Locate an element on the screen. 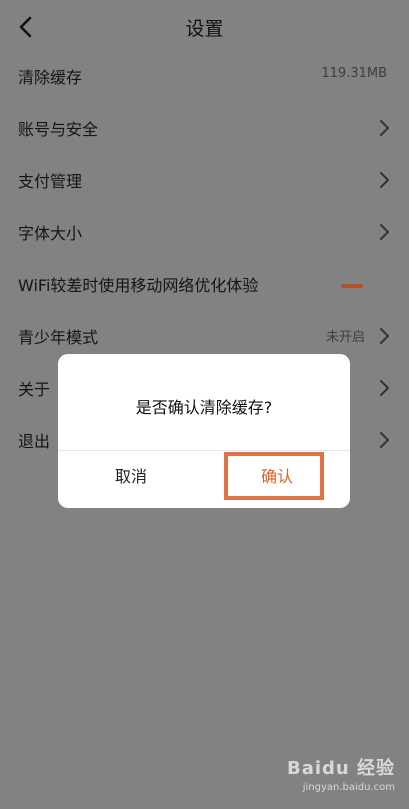  settings-item-label: 账号与安全 is located at coordinates (58, 129).